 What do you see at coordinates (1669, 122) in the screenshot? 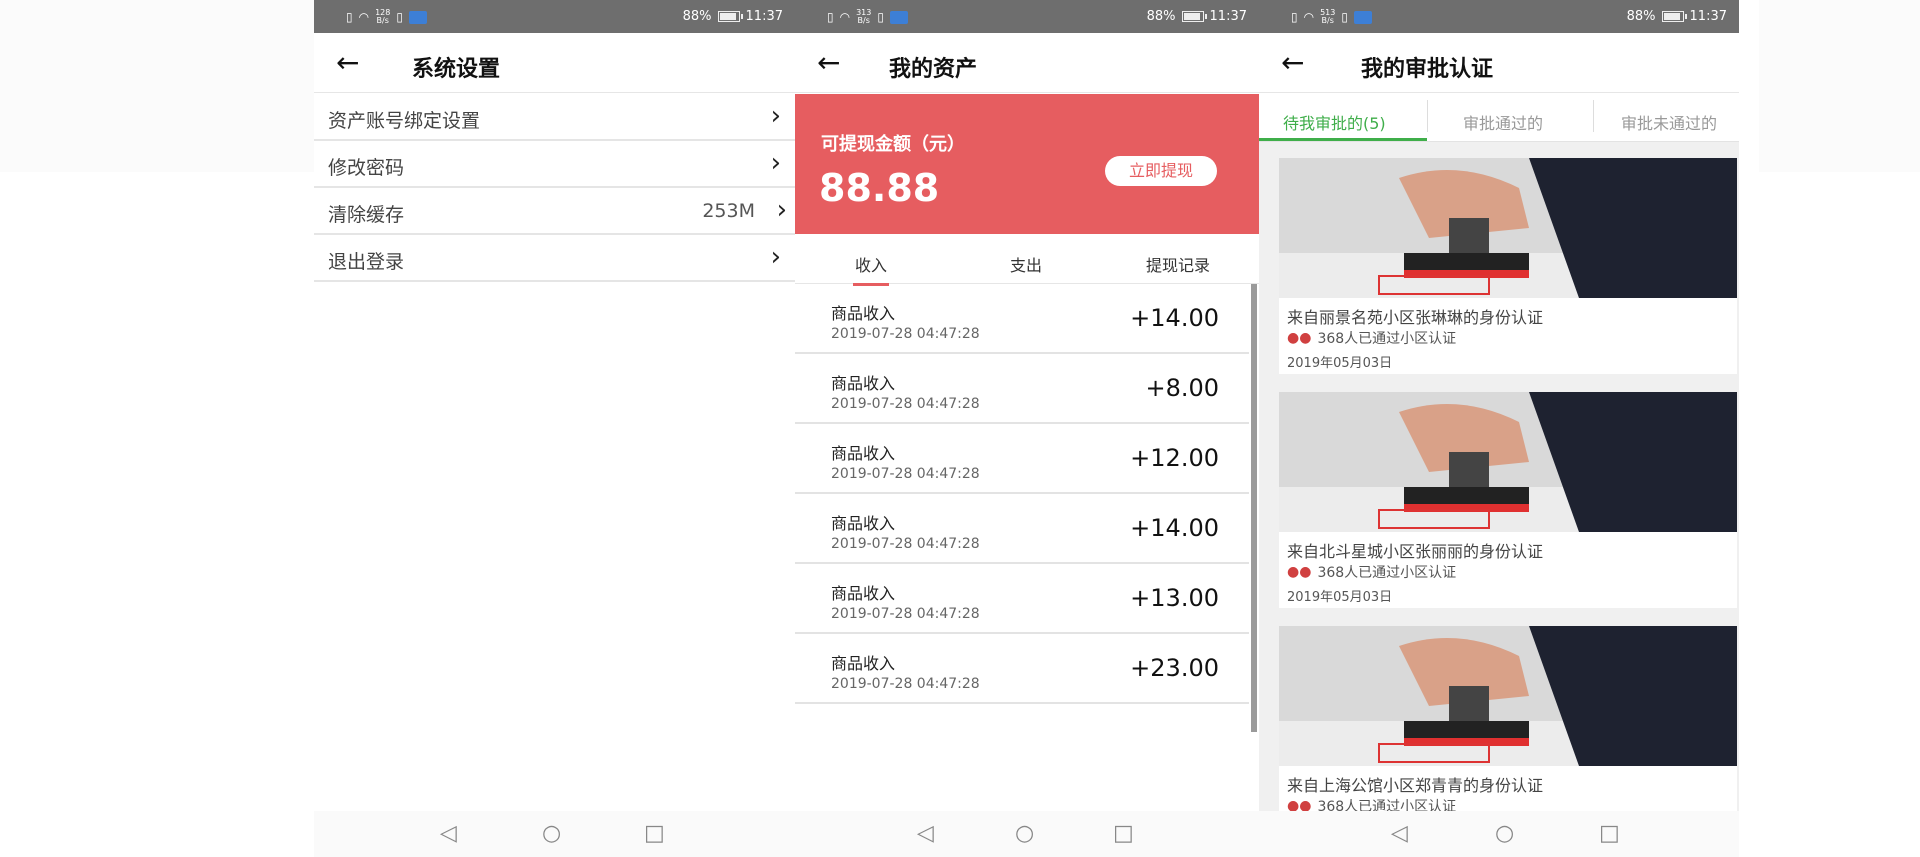
I see `tab-rejected: 审批未通过的` at bounding box center [1669, 122].